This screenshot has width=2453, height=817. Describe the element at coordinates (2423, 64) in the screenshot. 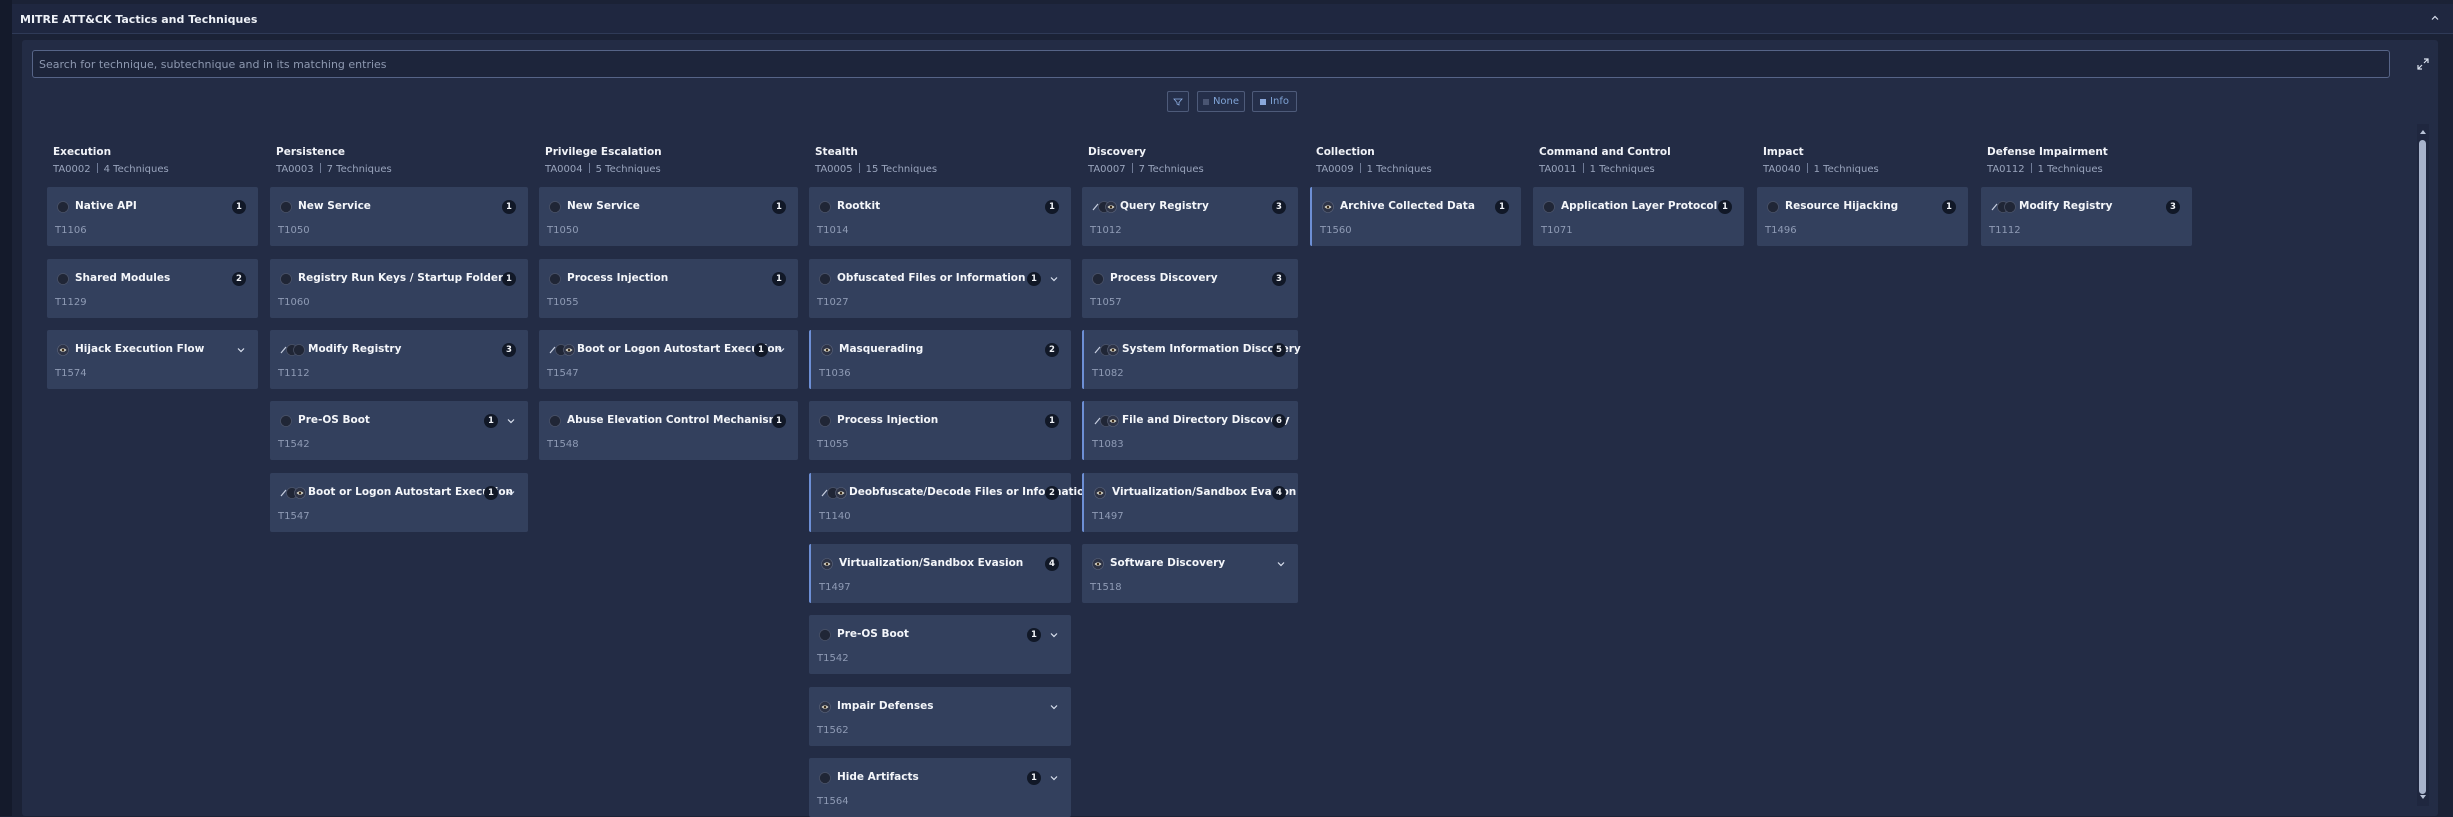

I see `fullscreen-icon` at that location.